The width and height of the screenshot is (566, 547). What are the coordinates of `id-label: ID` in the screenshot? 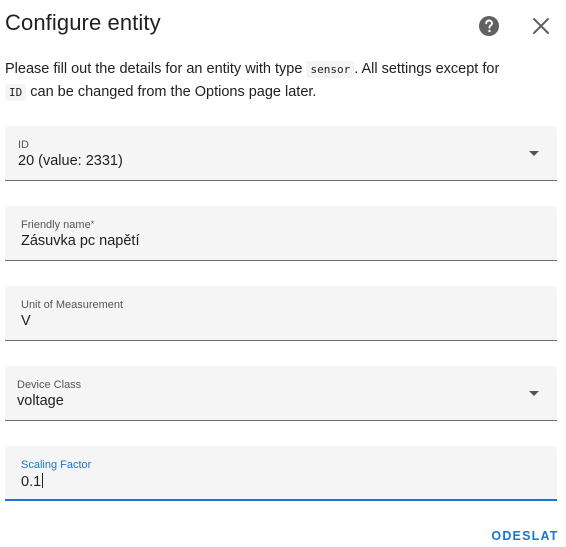 It's located at (23, 145).